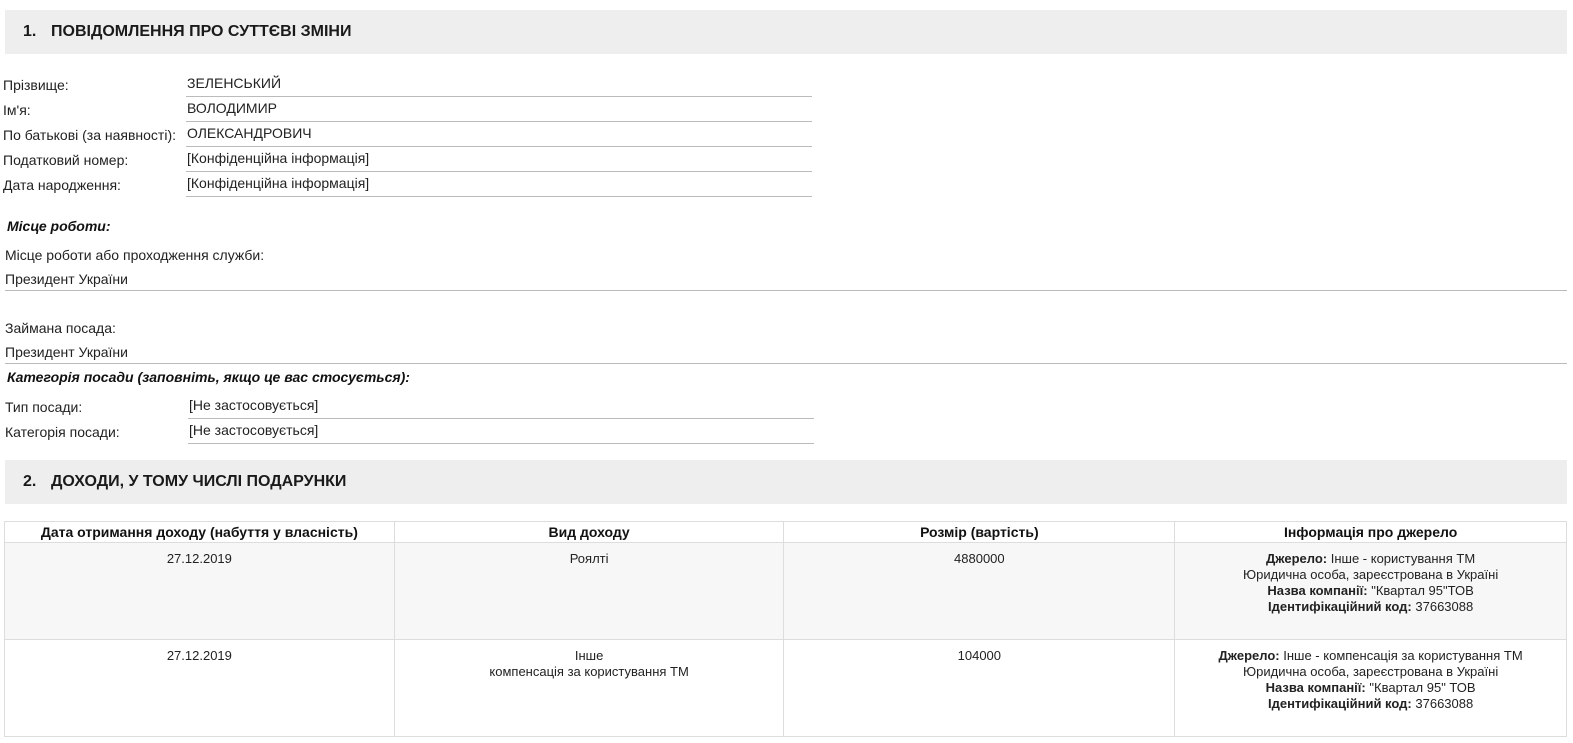 The width and height of the screenshot is (1573, 743). I want to click on patronymic-value: ОЛЕКСАНДРОВИЧ, so click(499, 135).